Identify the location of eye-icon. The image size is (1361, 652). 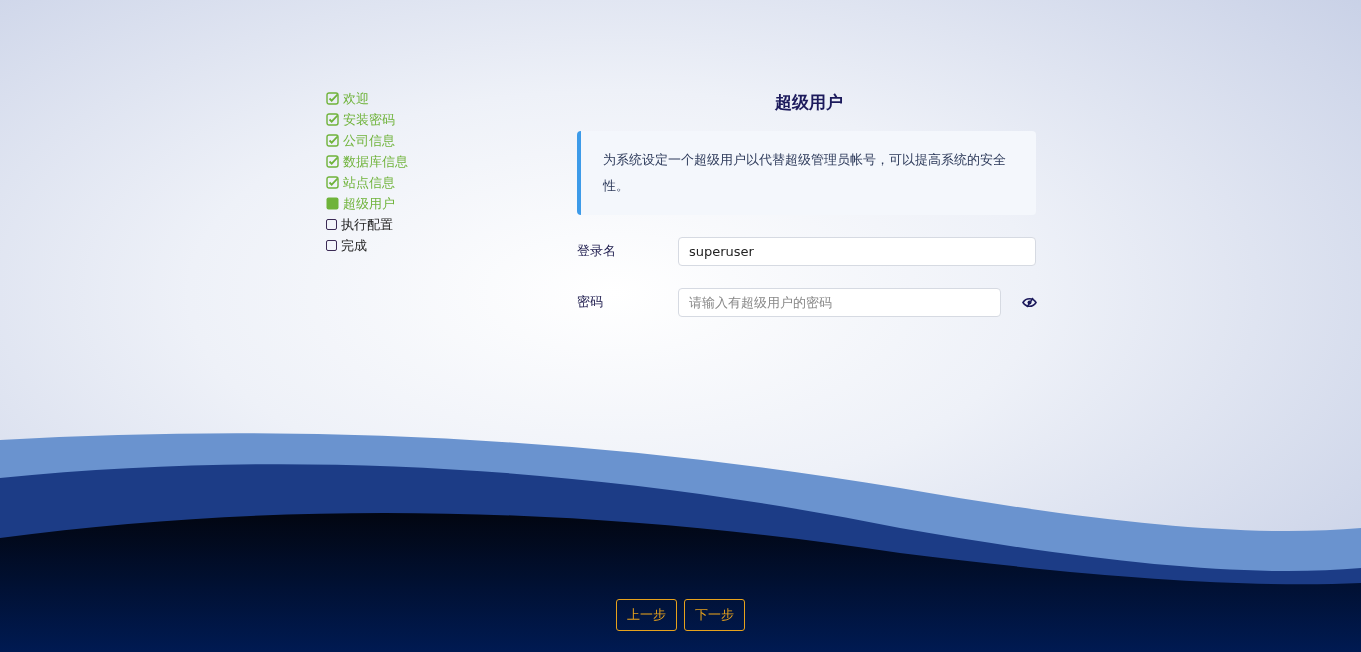
(1029, 302).